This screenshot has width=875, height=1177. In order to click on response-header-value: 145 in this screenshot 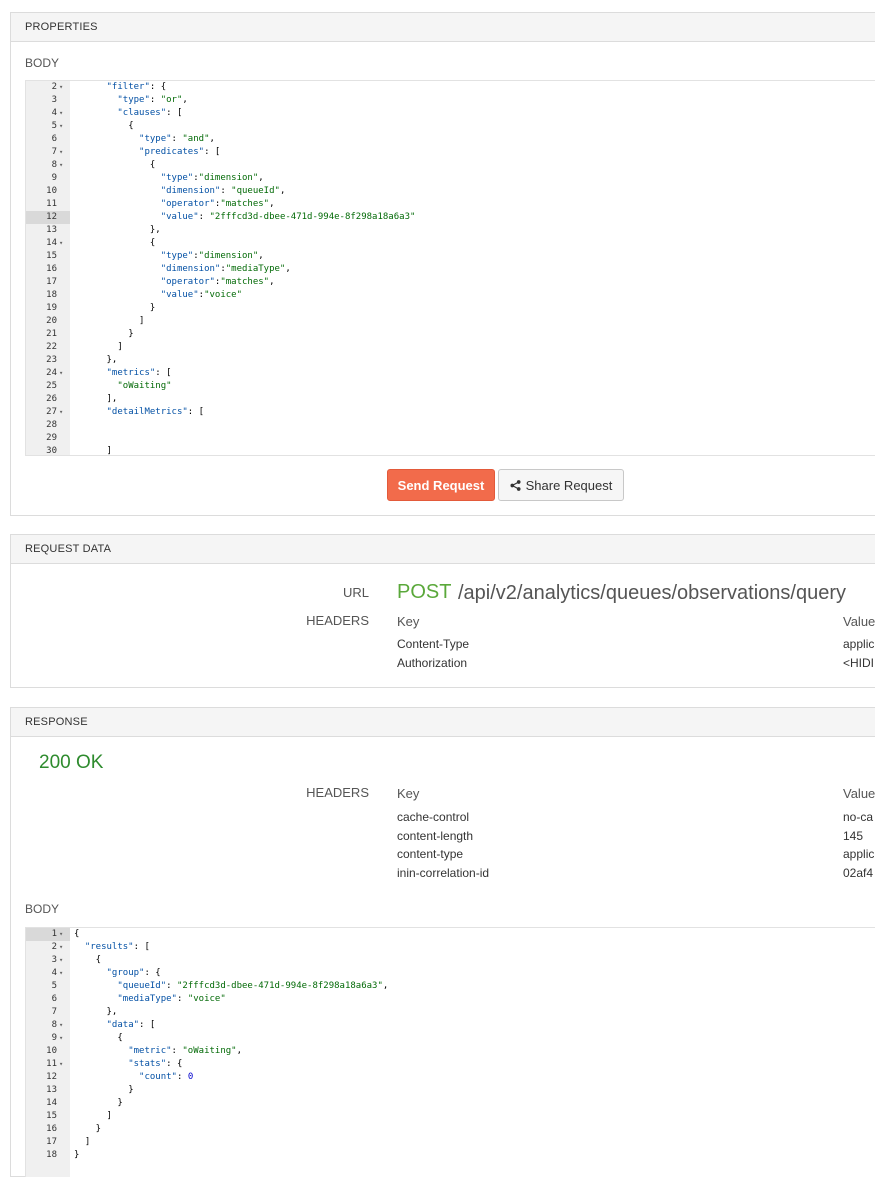, I will do `click(853, 836)`.